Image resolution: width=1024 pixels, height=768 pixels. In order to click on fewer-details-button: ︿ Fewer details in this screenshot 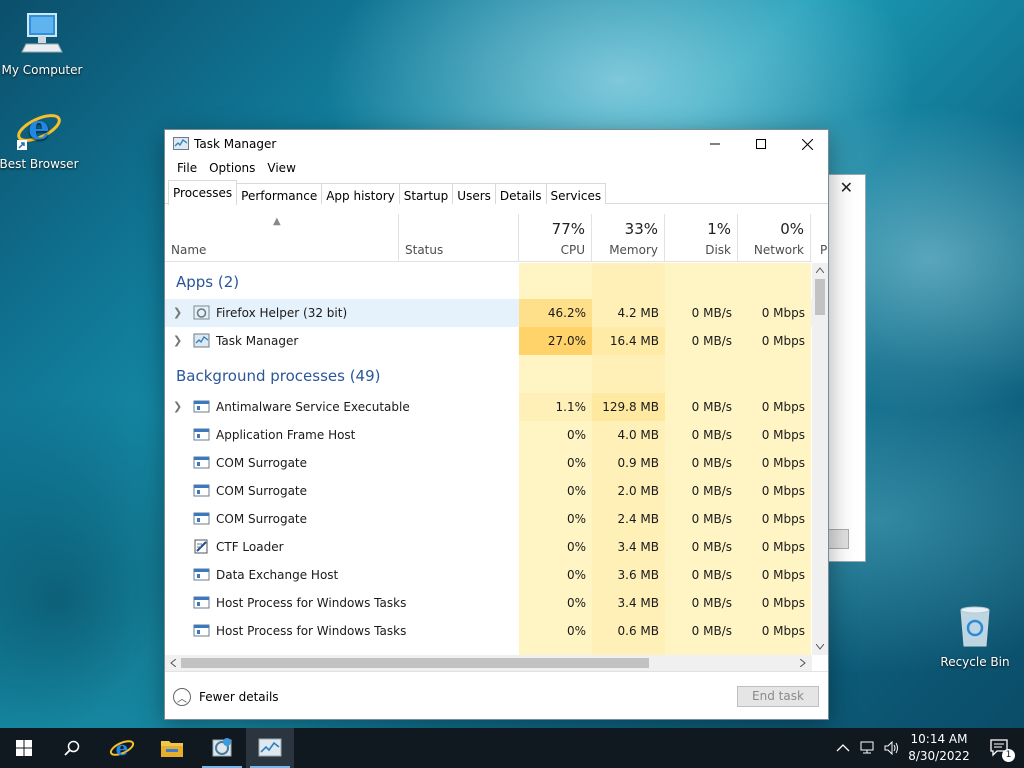, I will do `click(226, 697)`.